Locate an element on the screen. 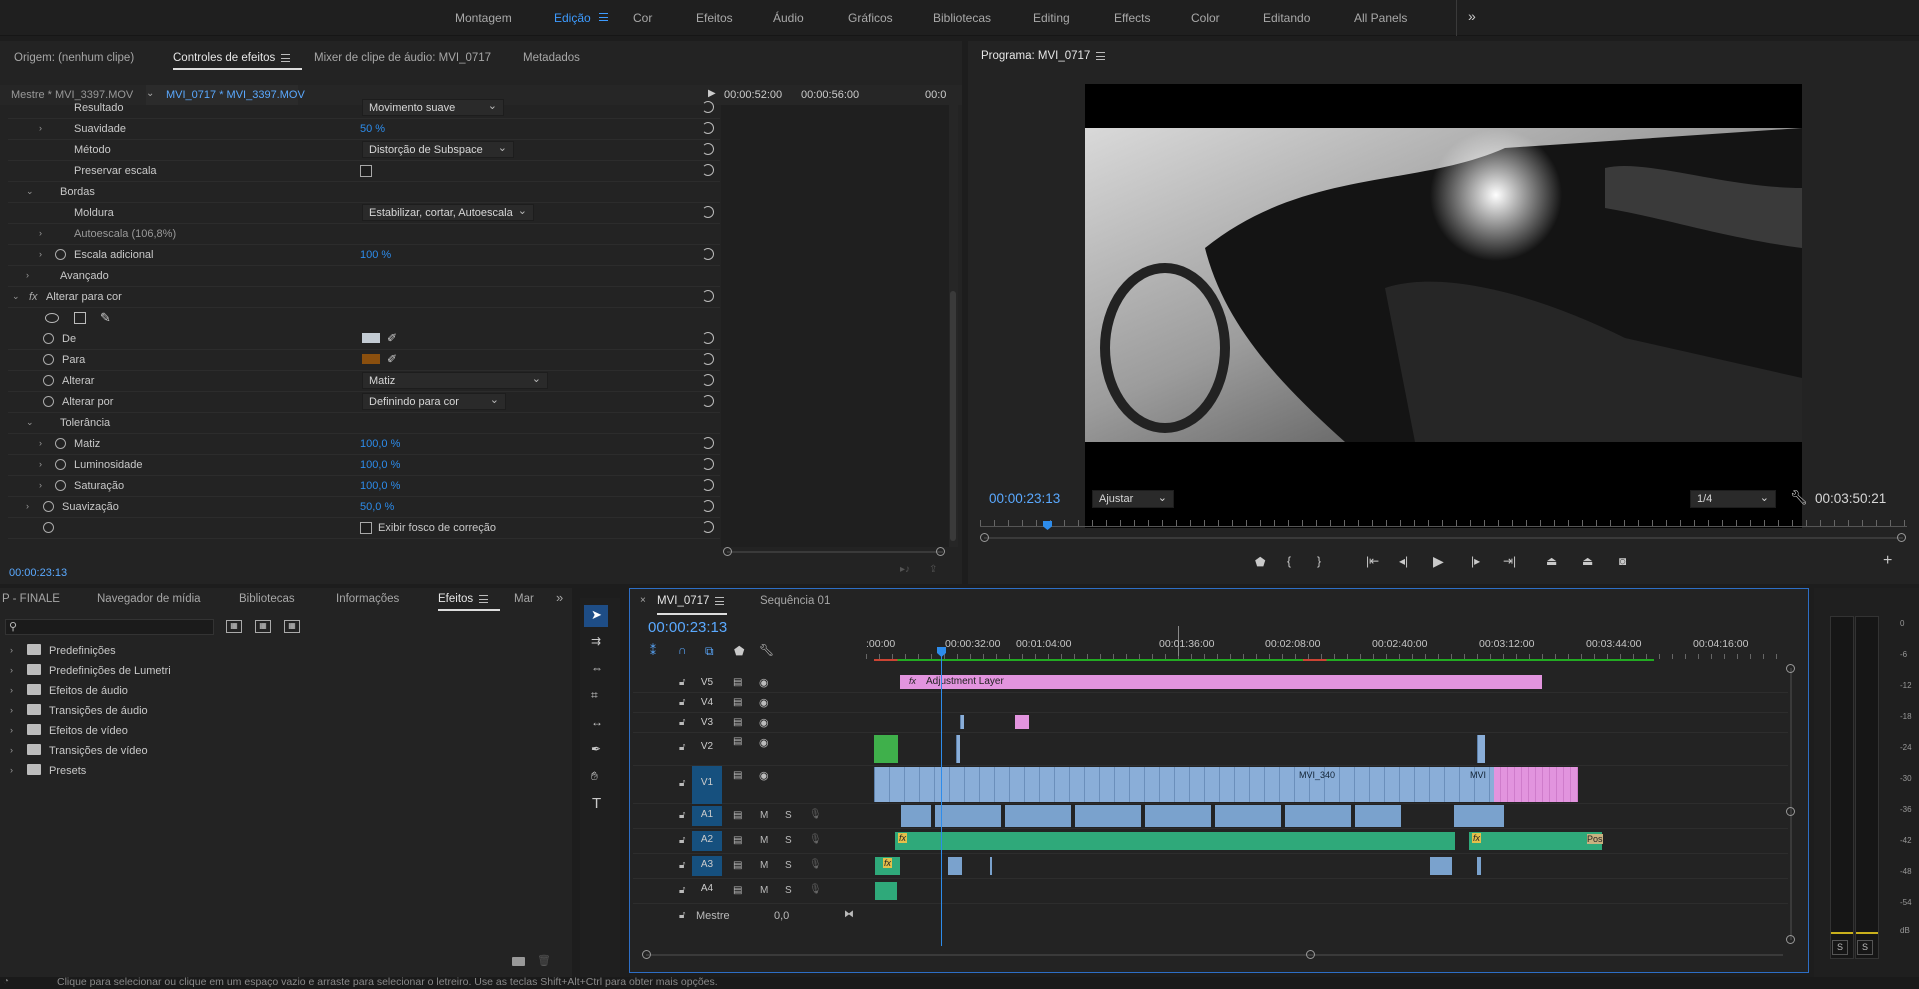  workspace-efeitos: Efeitos is located at coordinates (714, 18).